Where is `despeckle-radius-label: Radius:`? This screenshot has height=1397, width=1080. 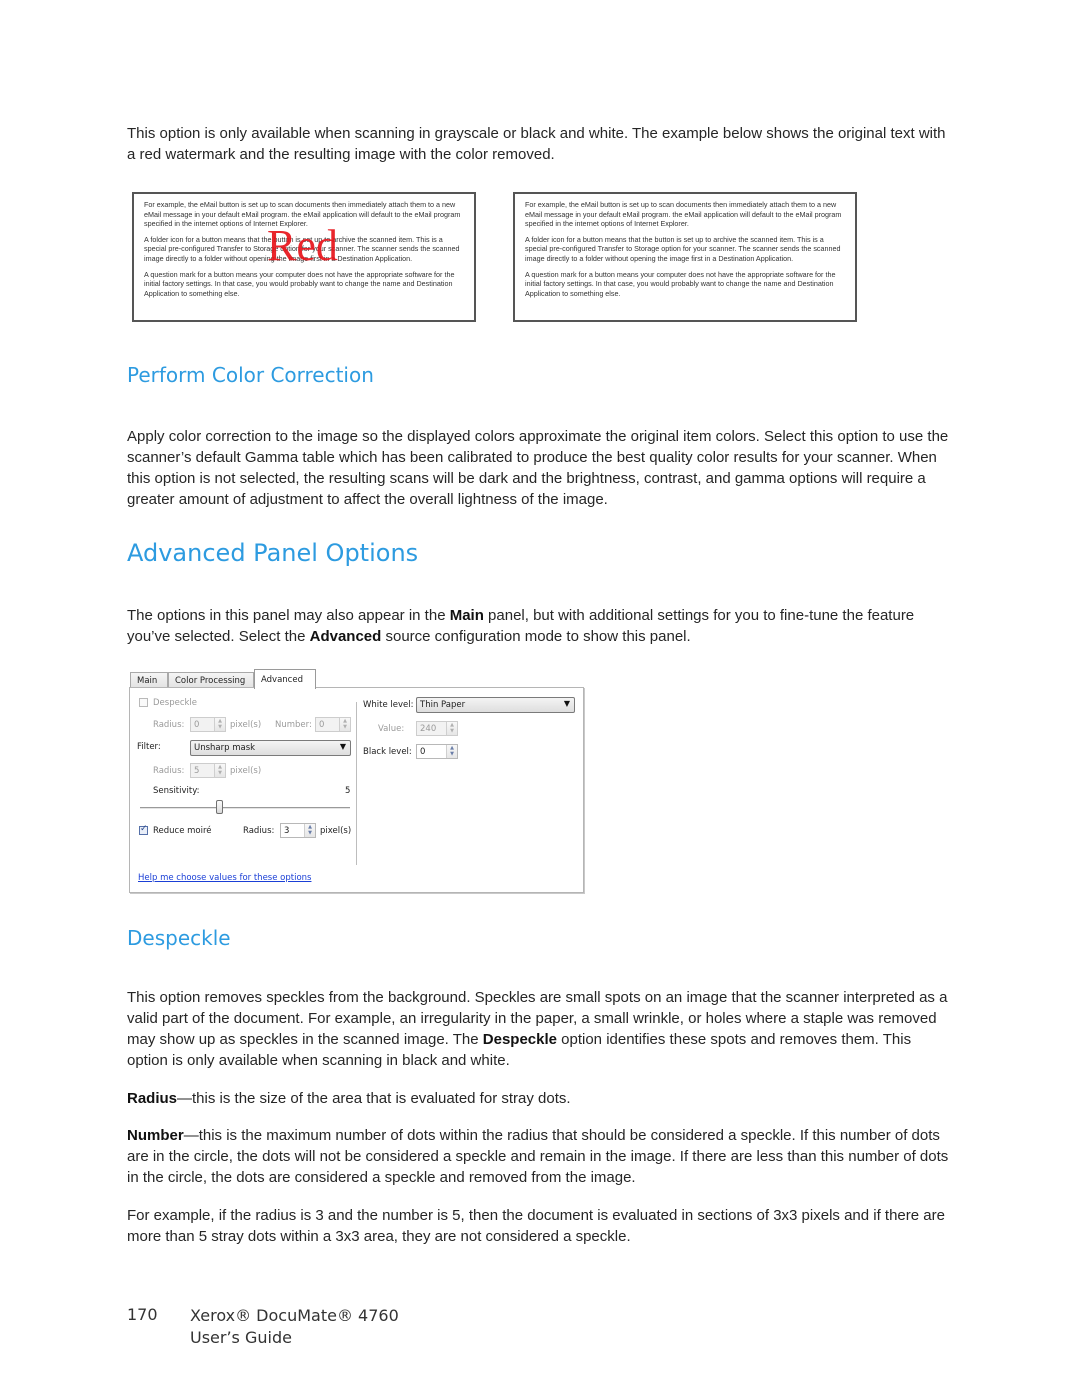 despeckle-radius-label: Radius: is located at coordinates (169, 725).